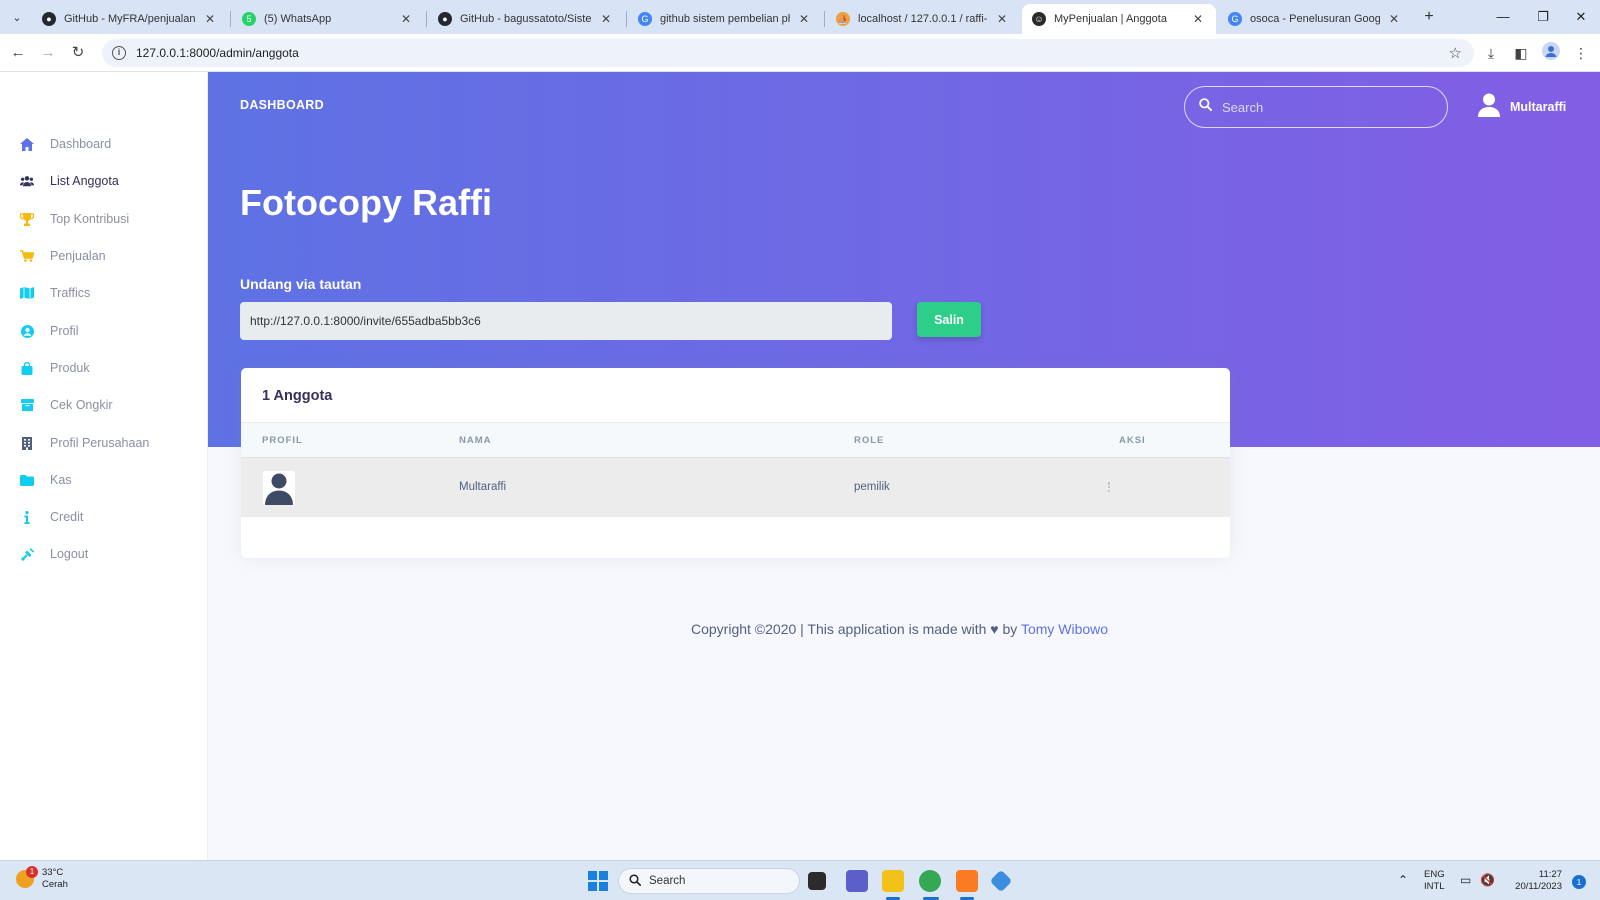 The height and width of the screenshot is (900, 1600). I want to click on browser-tab: ● GitHub - bagussatoto/Sistem-P ✕, so click(526, 19).